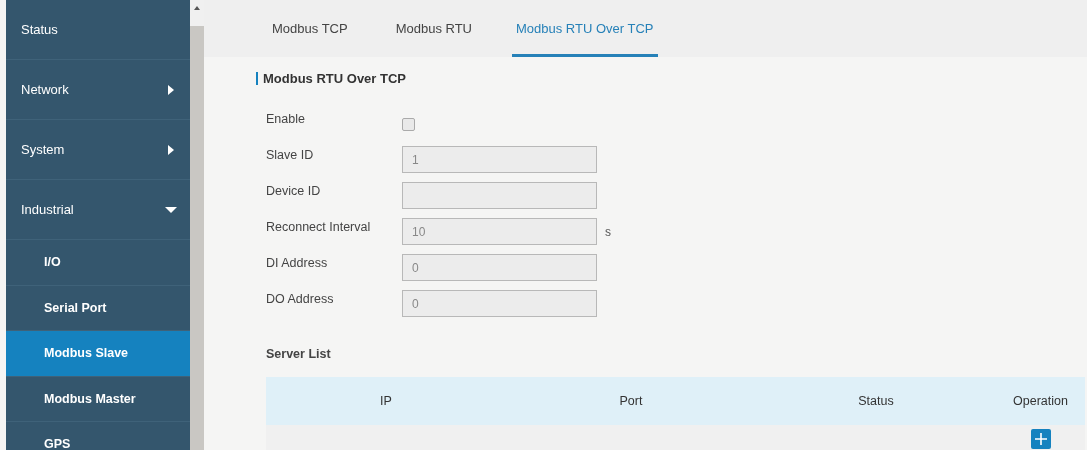  Describe the element at coordinates (331, 78) in the screenshot. I see `section-title: Modbus RTU Over TCP` at that location.